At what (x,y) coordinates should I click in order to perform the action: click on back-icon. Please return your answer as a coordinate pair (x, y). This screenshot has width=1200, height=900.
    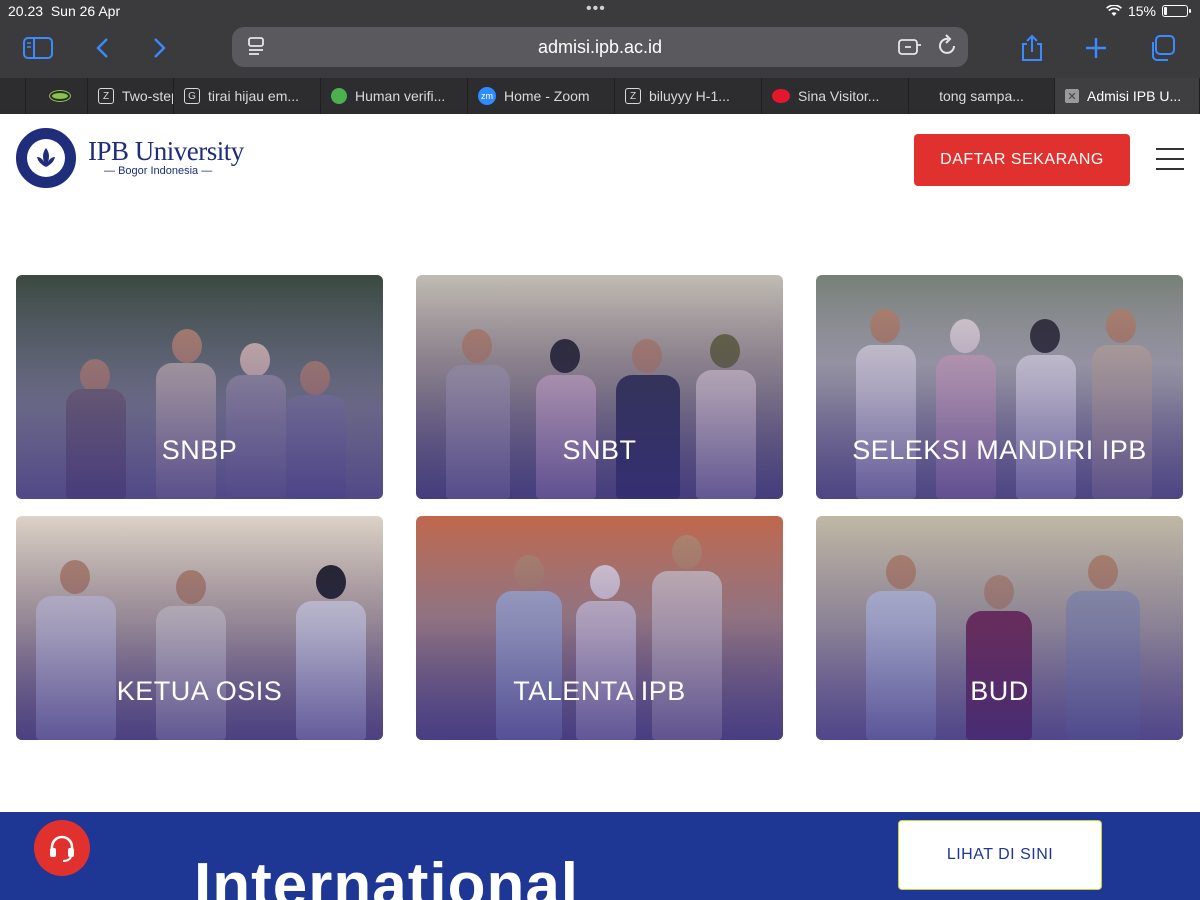
    Looking at the image, I should click on (102, 48).